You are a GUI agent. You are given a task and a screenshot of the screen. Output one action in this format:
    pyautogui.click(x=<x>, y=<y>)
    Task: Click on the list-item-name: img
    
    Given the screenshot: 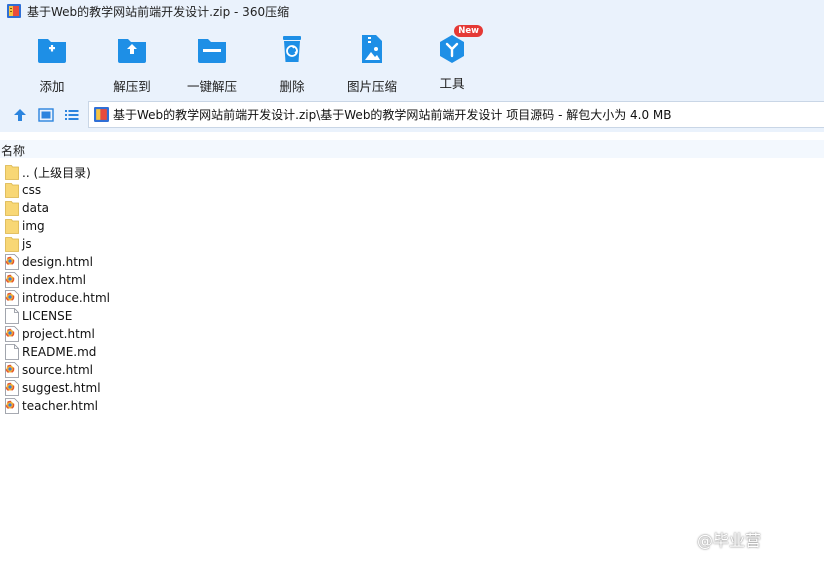 What is the action you would take?
    pyautogui.click(x=33, y=226)
    